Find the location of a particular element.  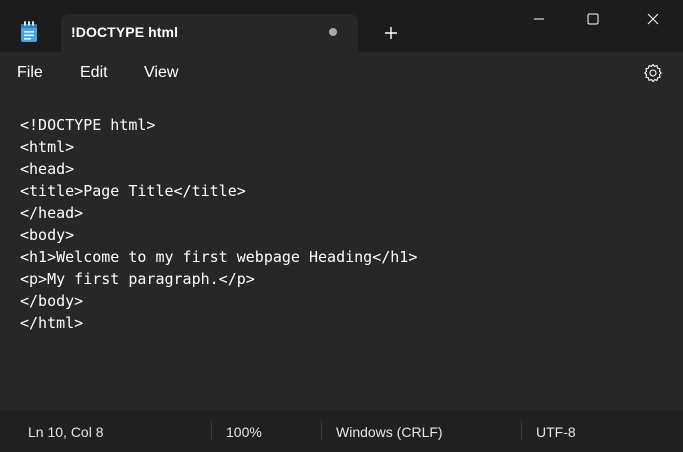

unsaved-dot-icon is located at coordinates (333, 32).